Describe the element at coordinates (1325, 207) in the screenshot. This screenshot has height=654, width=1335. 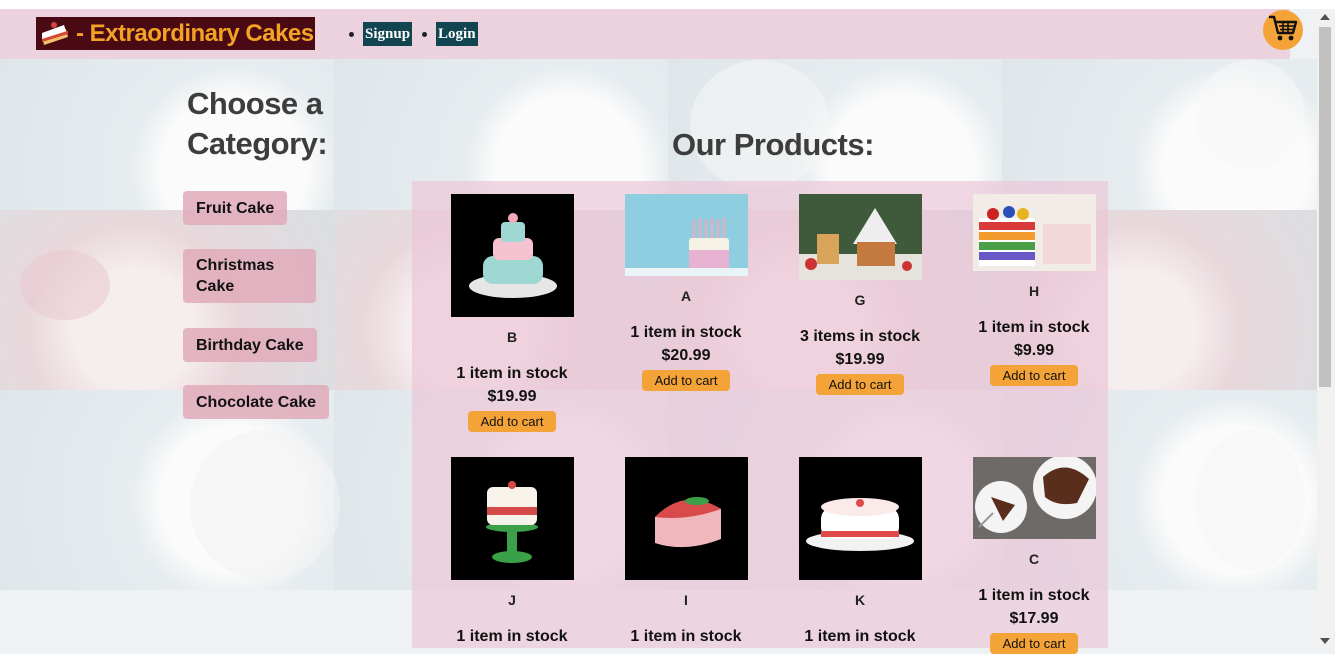
I see `scrollbar-thumb` at that location.